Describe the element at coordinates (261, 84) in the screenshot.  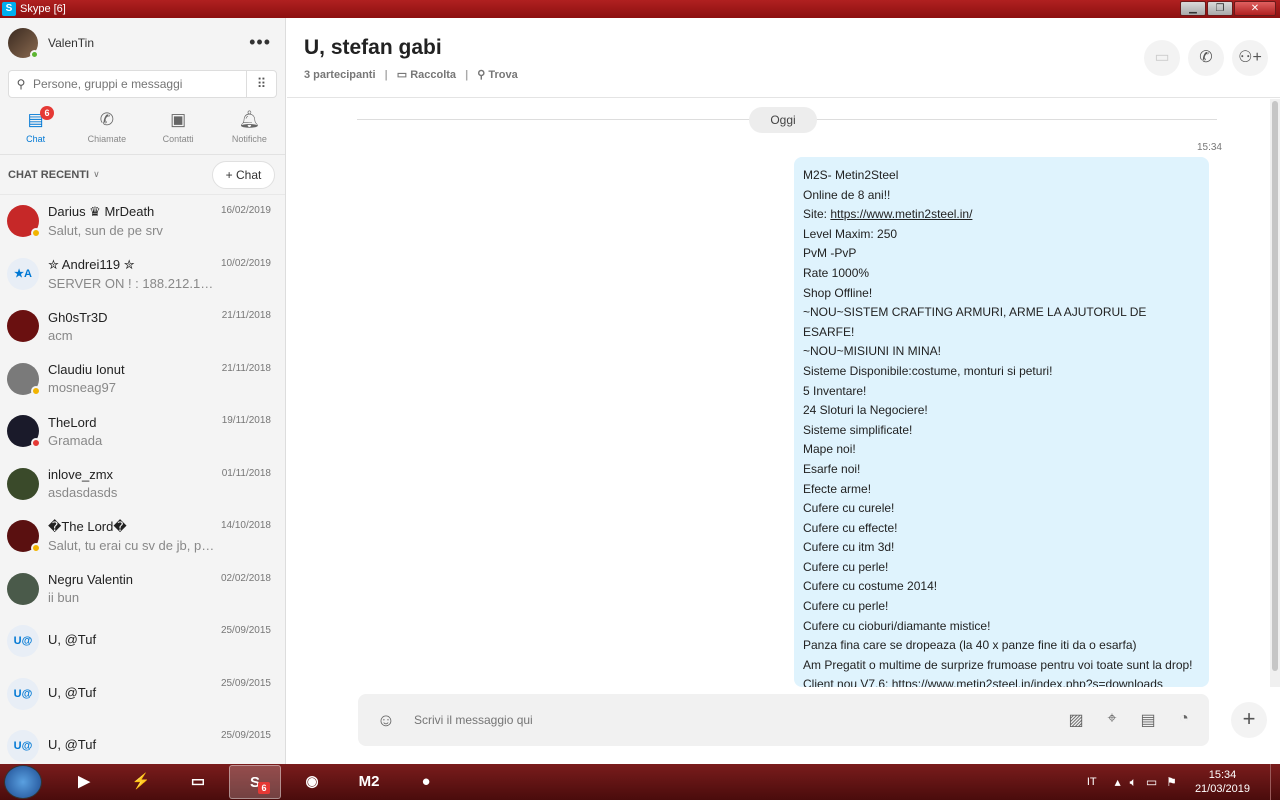
I see `dialpad-icon: ⠿` at that location.